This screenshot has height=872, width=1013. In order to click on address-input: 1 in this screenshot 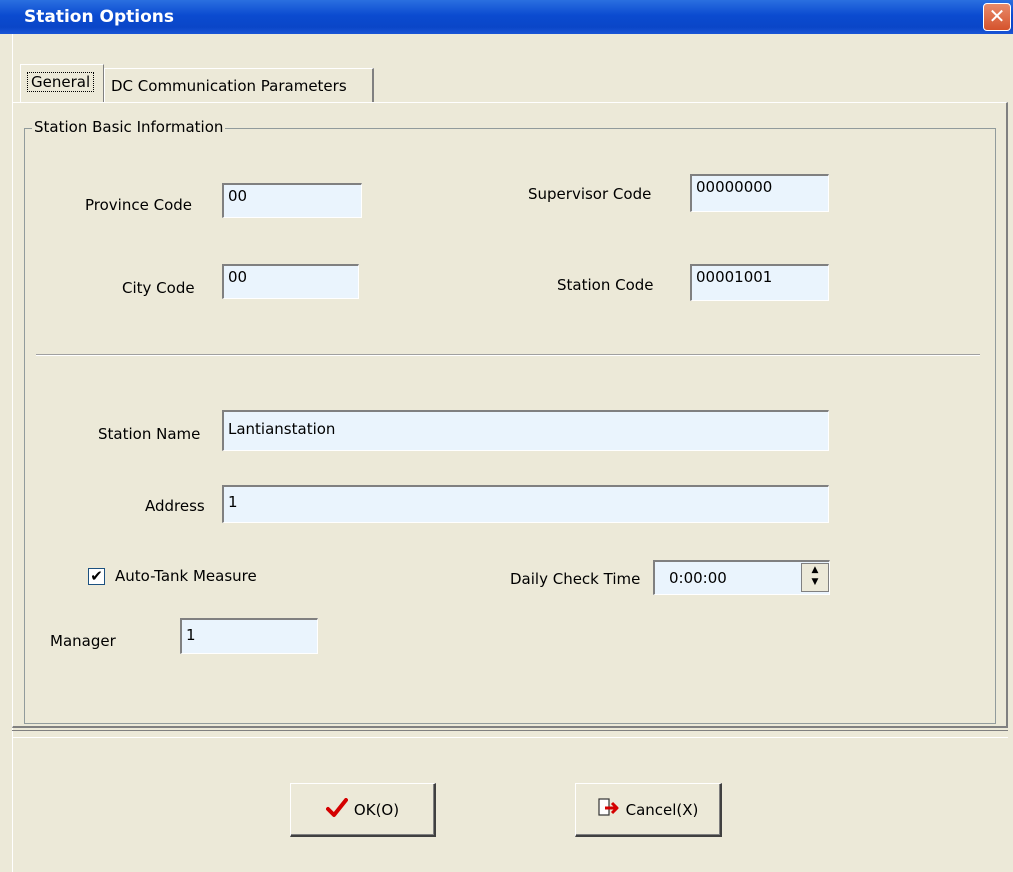, I will do `click(525, 504)`.